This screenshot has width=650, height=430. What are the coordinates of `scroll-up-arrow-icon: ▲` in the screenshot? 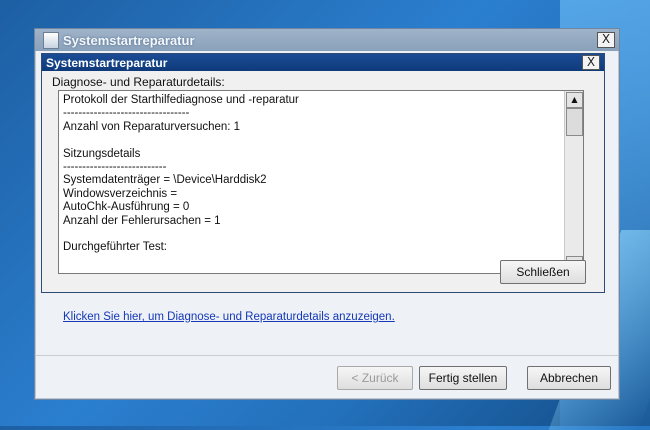 It's located at (574, 100).